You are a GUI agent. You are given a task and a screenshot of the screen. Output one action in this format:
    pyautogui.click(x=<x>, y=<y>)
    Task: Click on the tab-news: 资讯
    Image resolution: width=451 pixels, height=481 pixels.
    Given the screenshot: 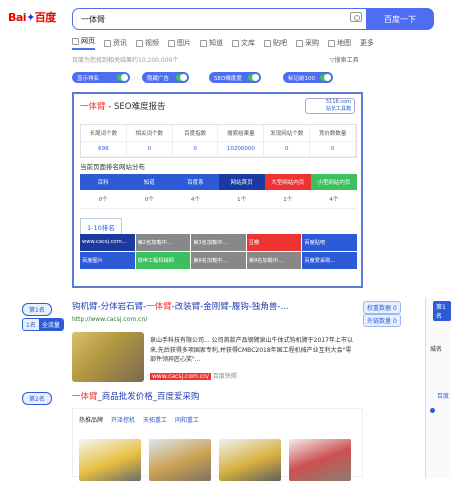 What is the action you would take?
    pyautogui.click(x=115, y=43)
    